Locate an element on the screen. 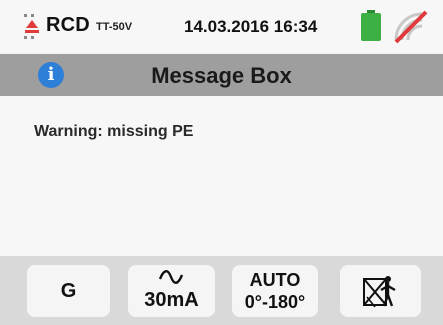  rcd-type-label: G is located at coordinates (68, 291).